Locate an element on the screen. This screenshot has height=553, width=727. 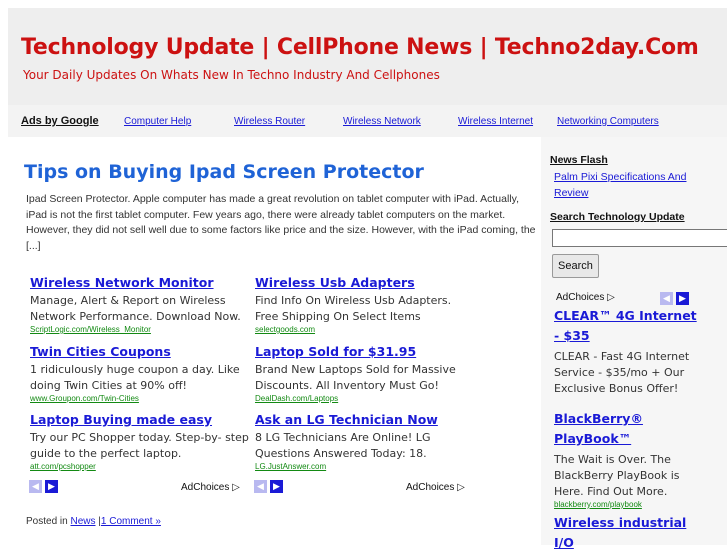
sidebar-ad-unit: Wireless industrial I/O is located at coordinates (629, 533).